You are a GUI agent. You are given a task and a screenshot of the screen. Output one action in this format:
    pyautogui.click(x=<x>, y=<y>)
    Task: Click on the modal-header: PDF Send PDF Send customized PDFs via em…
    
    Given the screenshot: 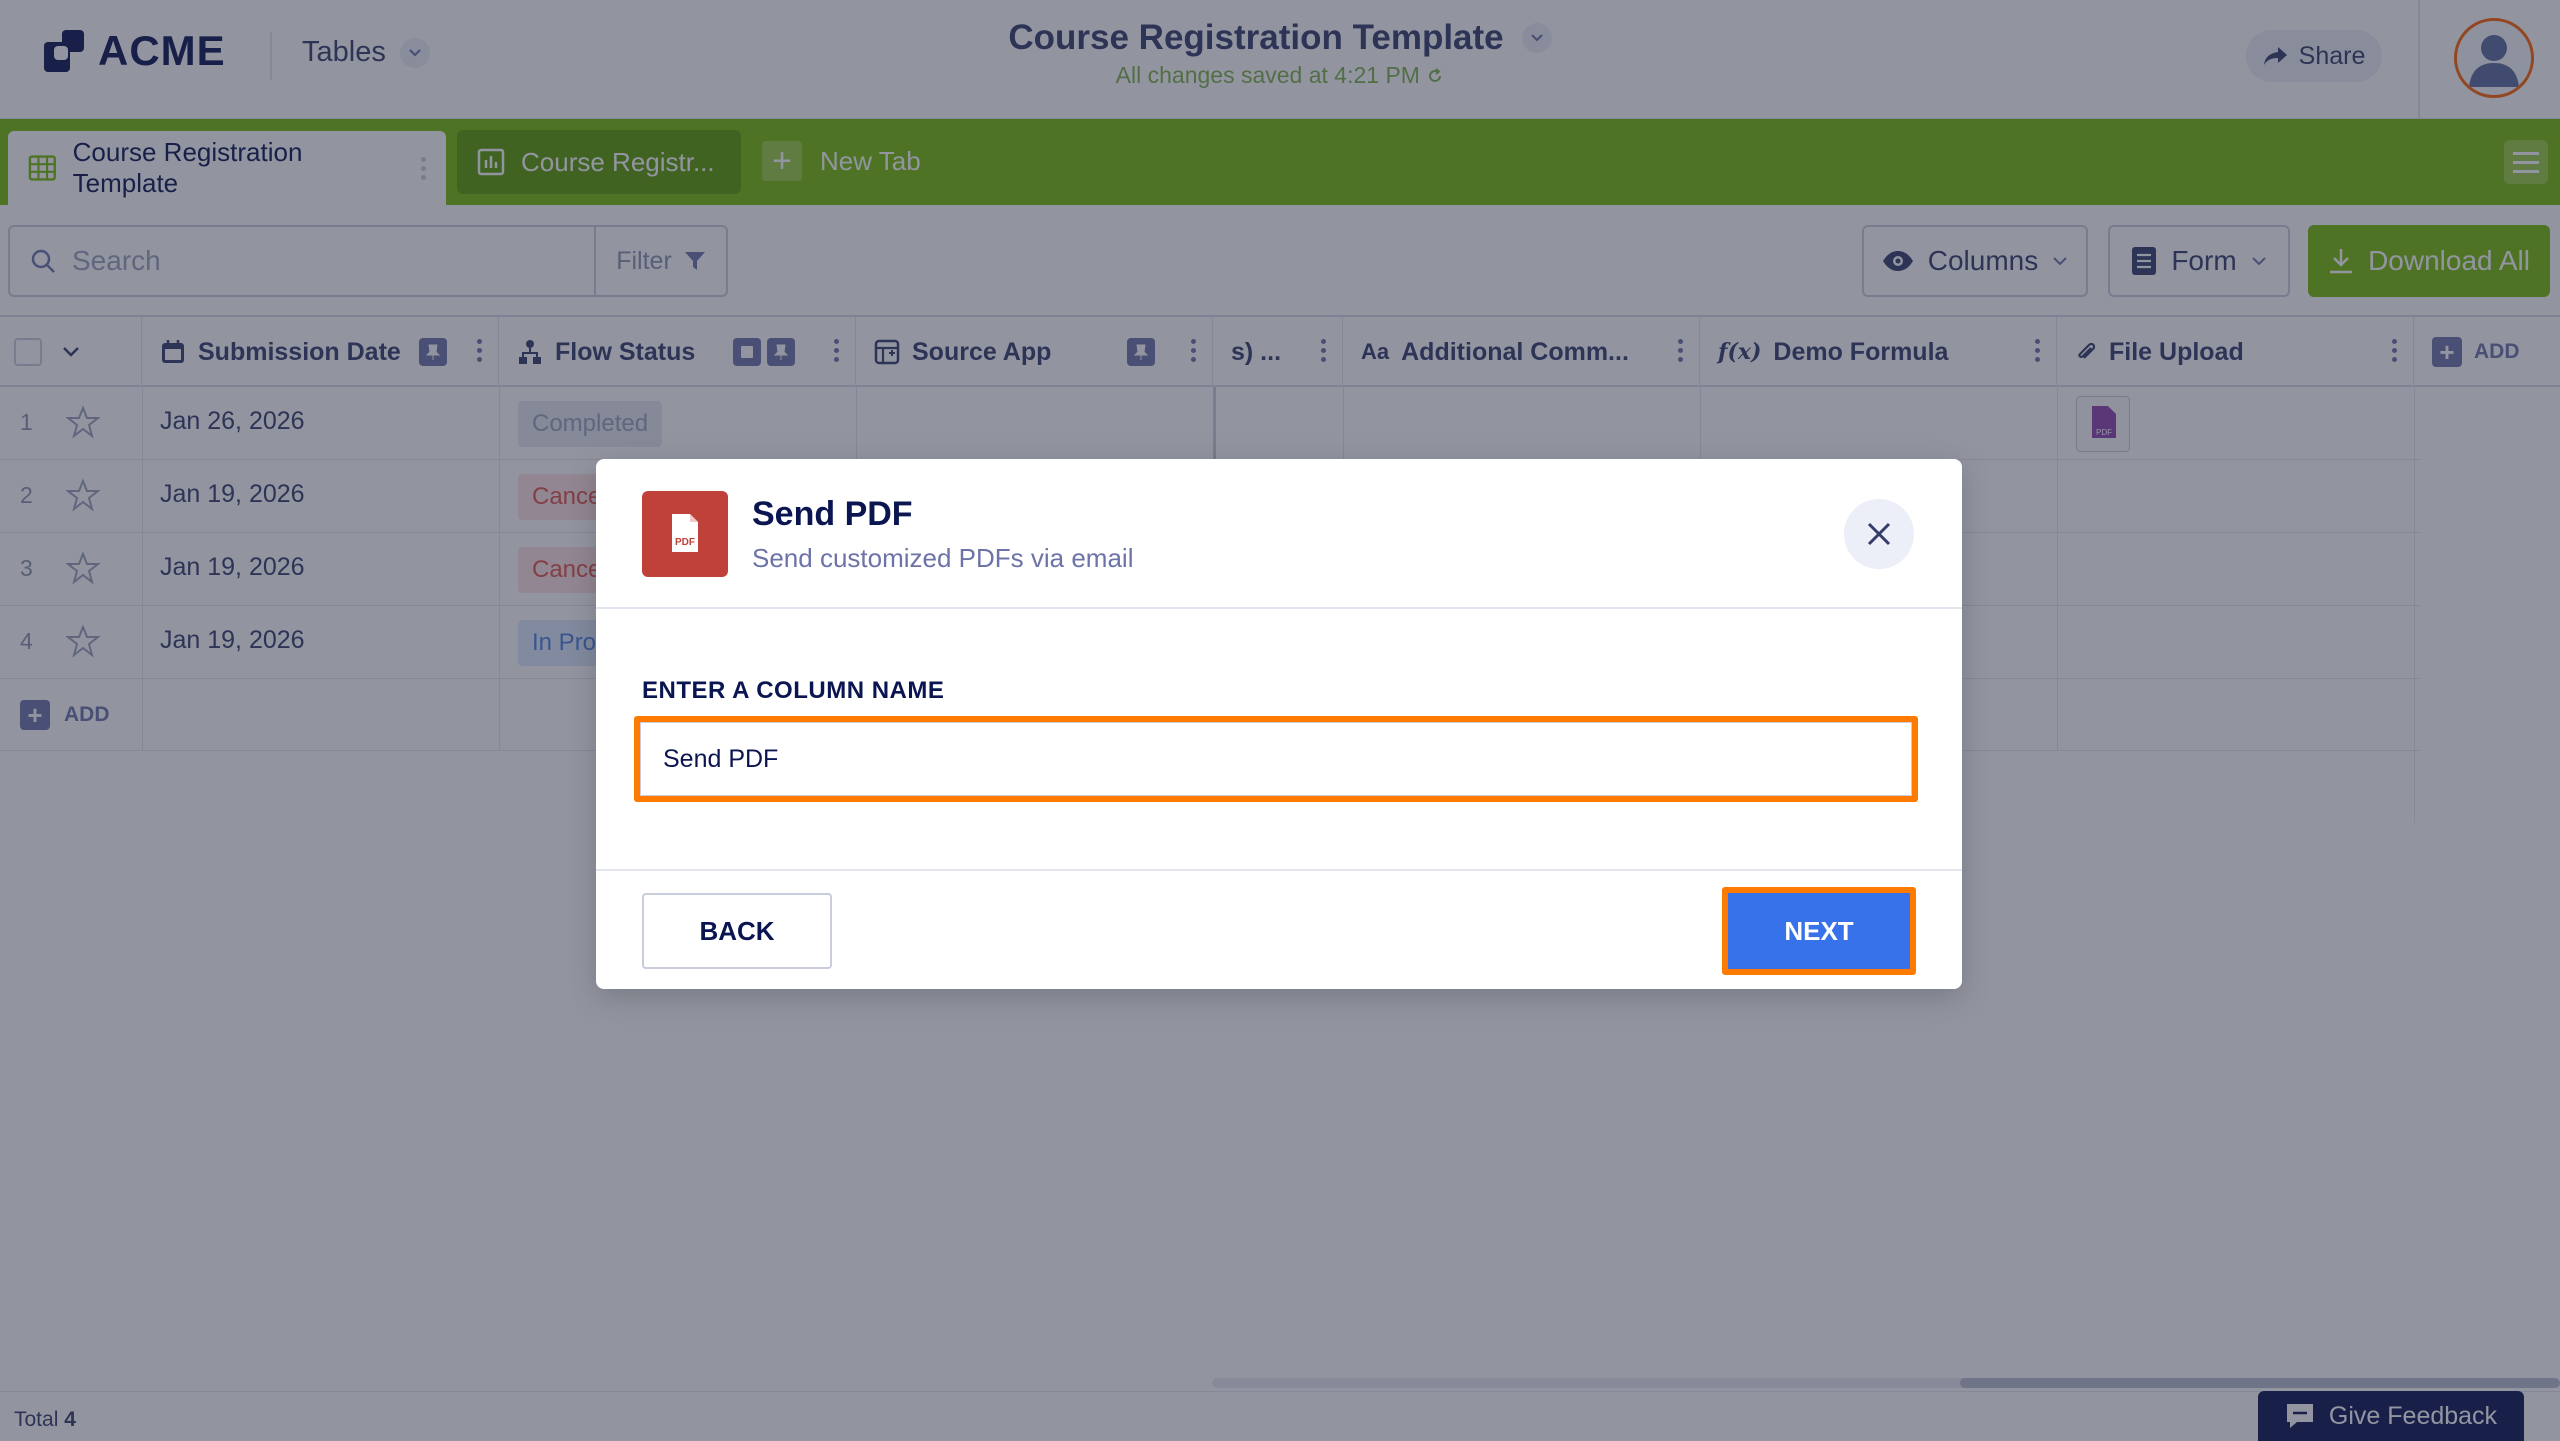 What is the action you would take?
    pyautogui.click(x=1279, y=534)
    